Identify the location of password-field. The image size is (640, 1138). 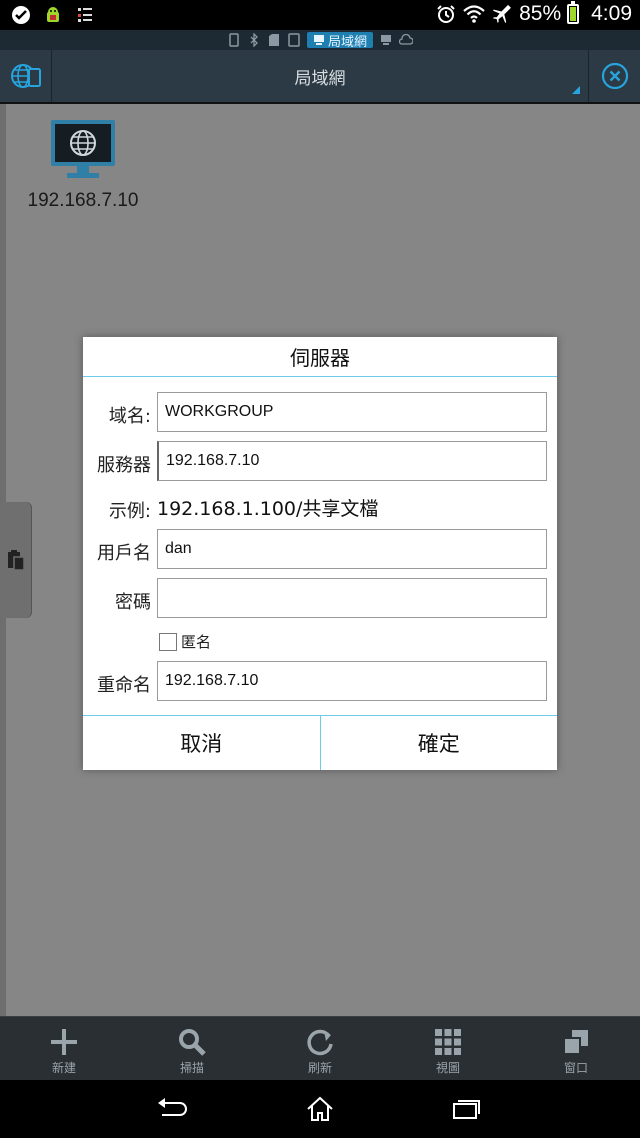
(352, 598).